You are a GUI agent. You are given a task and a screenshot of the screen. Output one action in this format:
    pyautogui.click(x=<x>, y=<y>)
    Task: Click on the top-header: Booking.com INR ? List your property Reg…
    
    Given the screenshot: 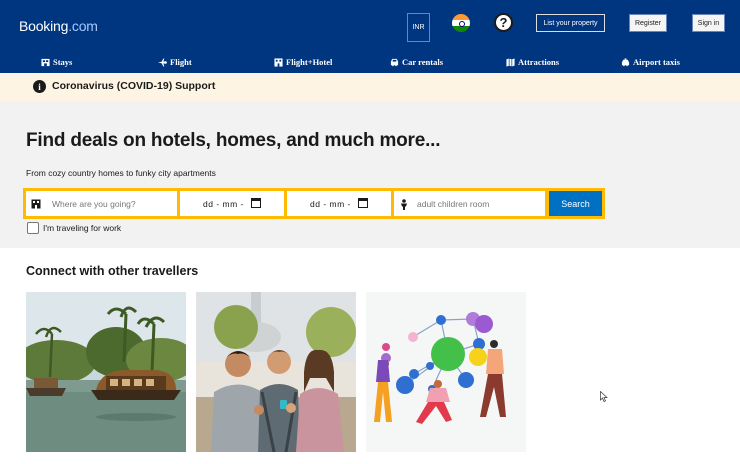 What is the action you would take?
    pyautogui.click(x=370, y=26)
    